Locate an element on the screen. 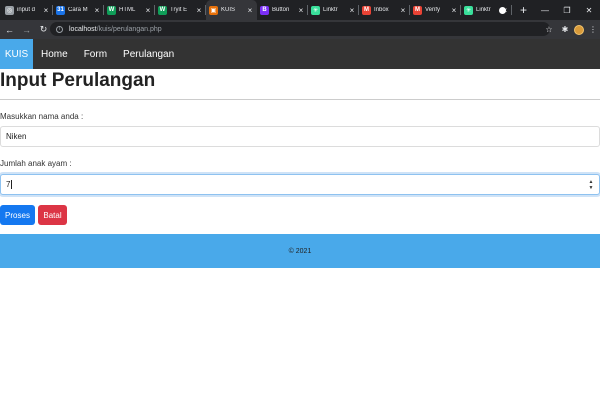 The width and height of the screenshot is (600, 400). toolbar-actions: ☆ ✱ ⋮ is located at coordinates (570, 29).